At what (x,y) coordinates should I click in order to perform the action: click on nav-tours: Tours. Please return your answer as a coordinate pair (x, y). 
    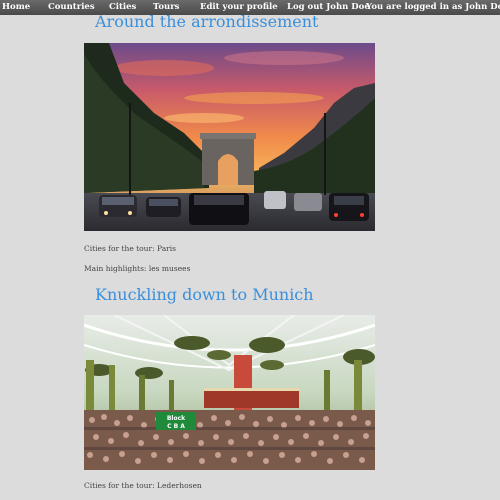
    Looking at the image, I should click on (166, 7).